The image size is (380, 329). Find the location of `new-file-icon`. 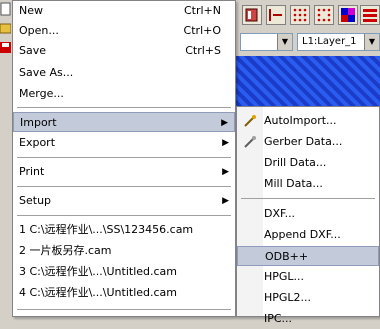

new-file-icon is located at coordinates (5, 9).